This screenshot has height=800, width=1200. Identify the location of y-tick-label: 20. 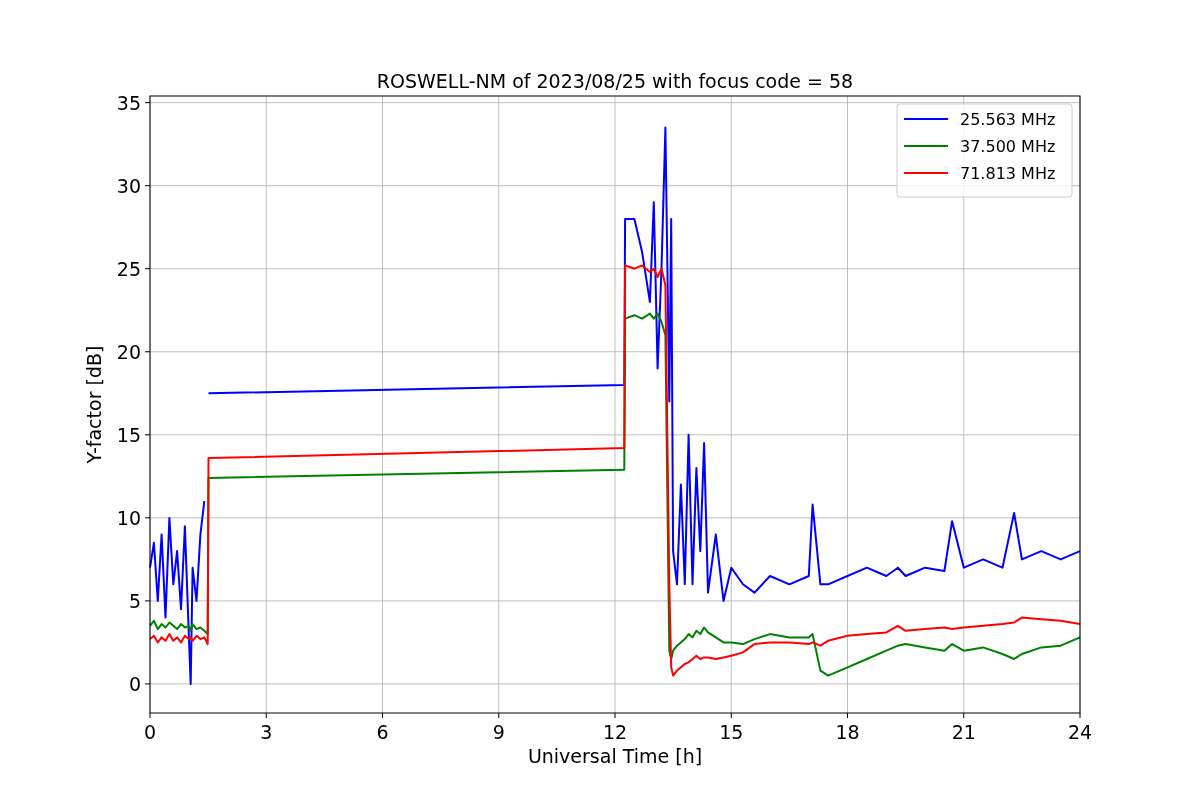
(128, 351).